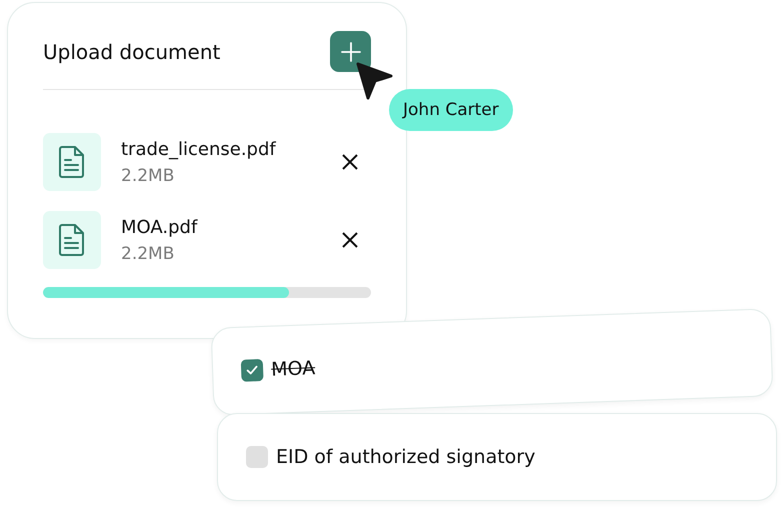  Describe the element at coordinates (406, 457) in the screenshot. I see `checklist-label: EID of authorized signatory` at that location.